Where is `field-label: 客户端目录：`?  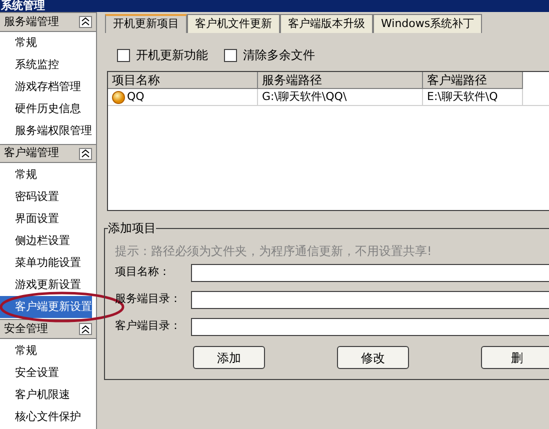
field-label: 客户端目录： is located at coordinates (148, 326).